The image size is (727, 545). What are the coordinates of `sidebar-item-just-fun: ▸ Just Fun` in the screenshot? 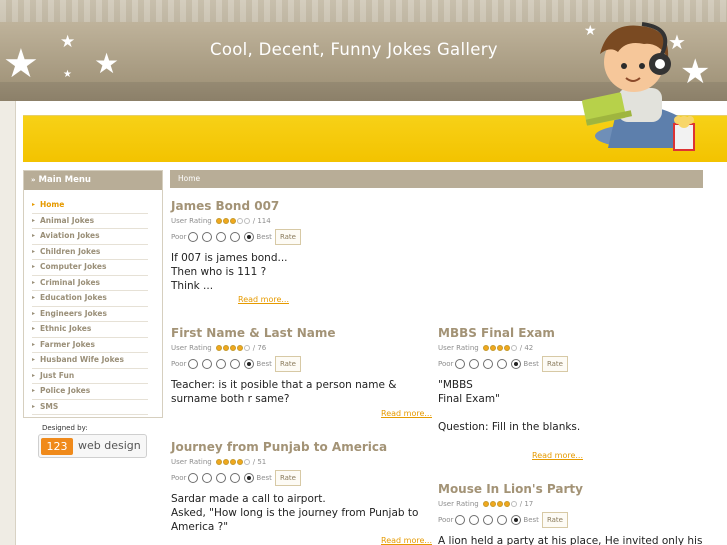 It's located at (90, 376).